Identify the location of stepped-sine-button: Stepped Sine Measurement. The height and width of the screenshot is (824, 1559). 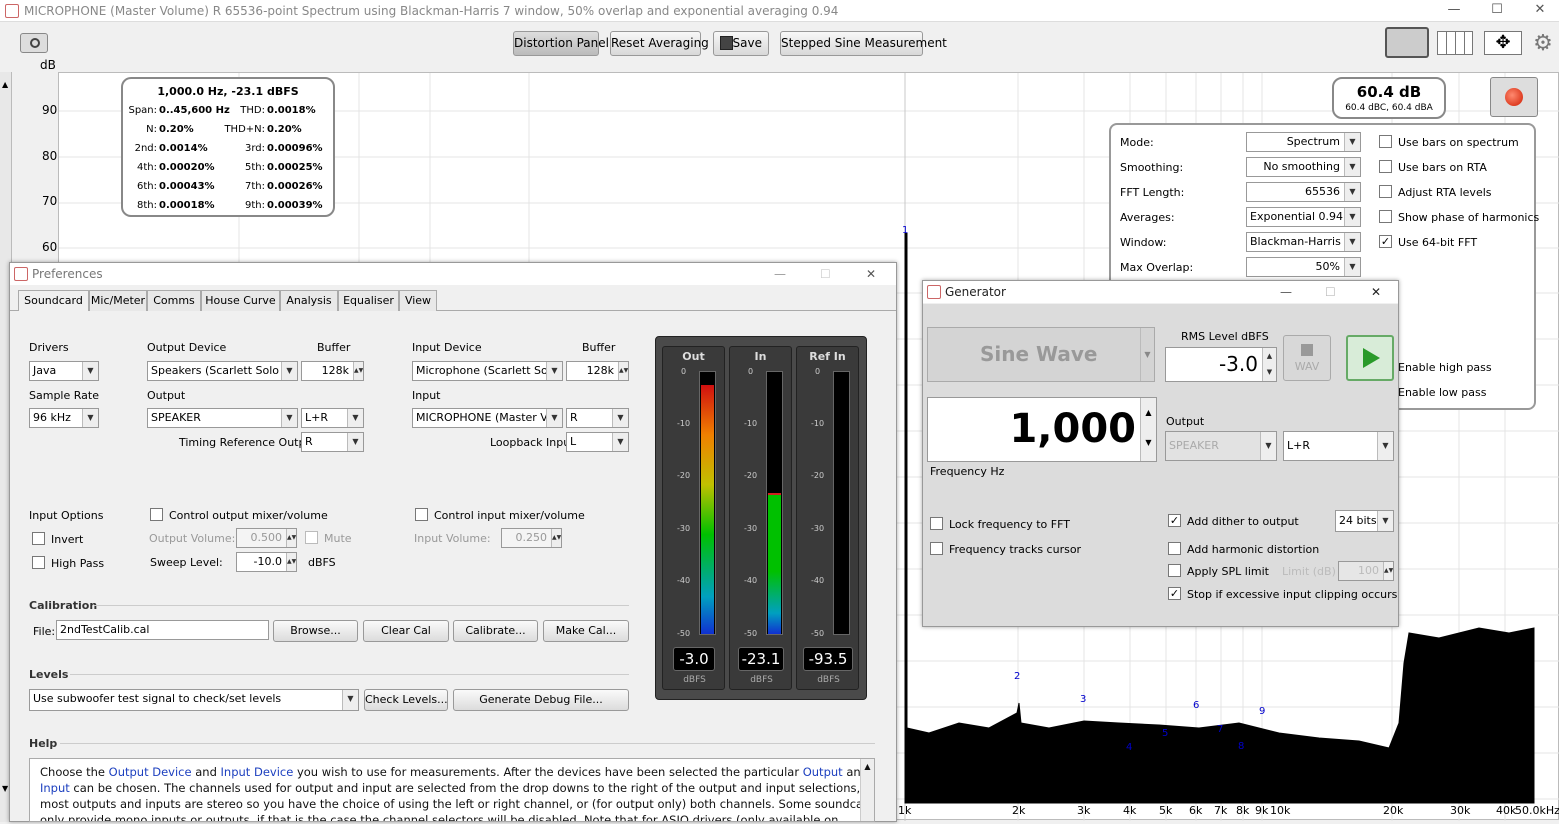
(863, 43).